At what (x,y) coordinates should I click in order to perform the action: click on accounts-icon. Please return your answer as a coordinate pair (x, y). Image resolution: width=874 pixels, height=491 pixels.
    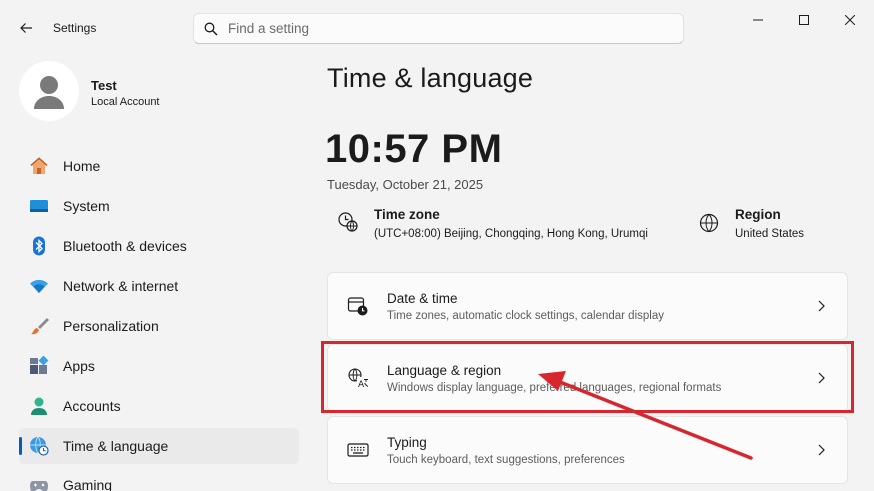
    Looking at the image, I should click on (39, 406).